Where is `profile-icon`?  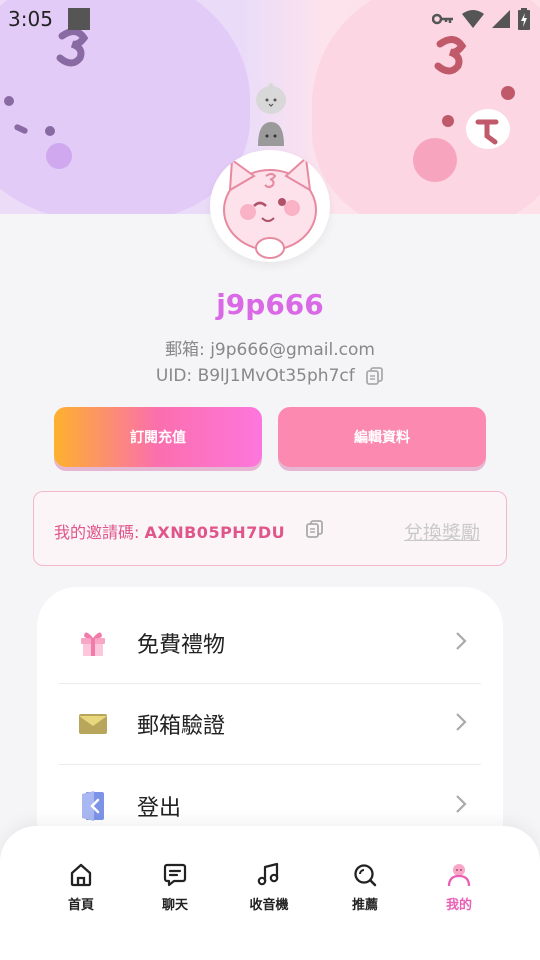 profile-icon is located at coordinates (459, 875).